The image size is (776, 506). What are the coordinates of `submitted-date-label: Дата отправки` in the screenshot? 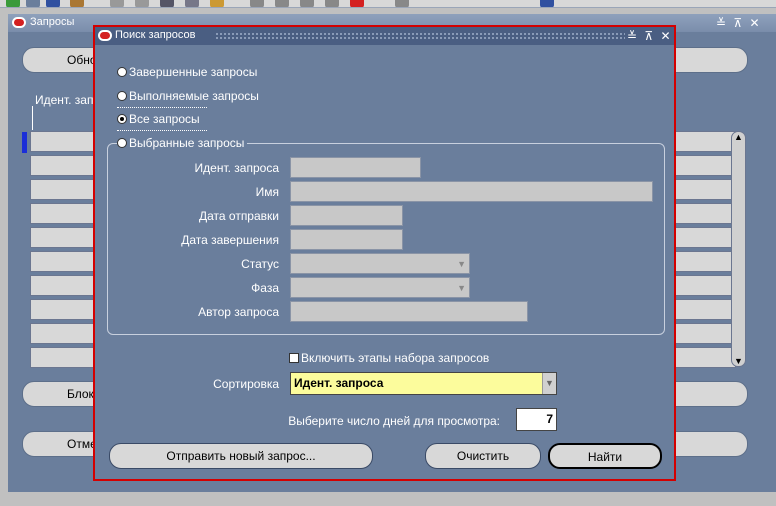 It's located at (239, 216).